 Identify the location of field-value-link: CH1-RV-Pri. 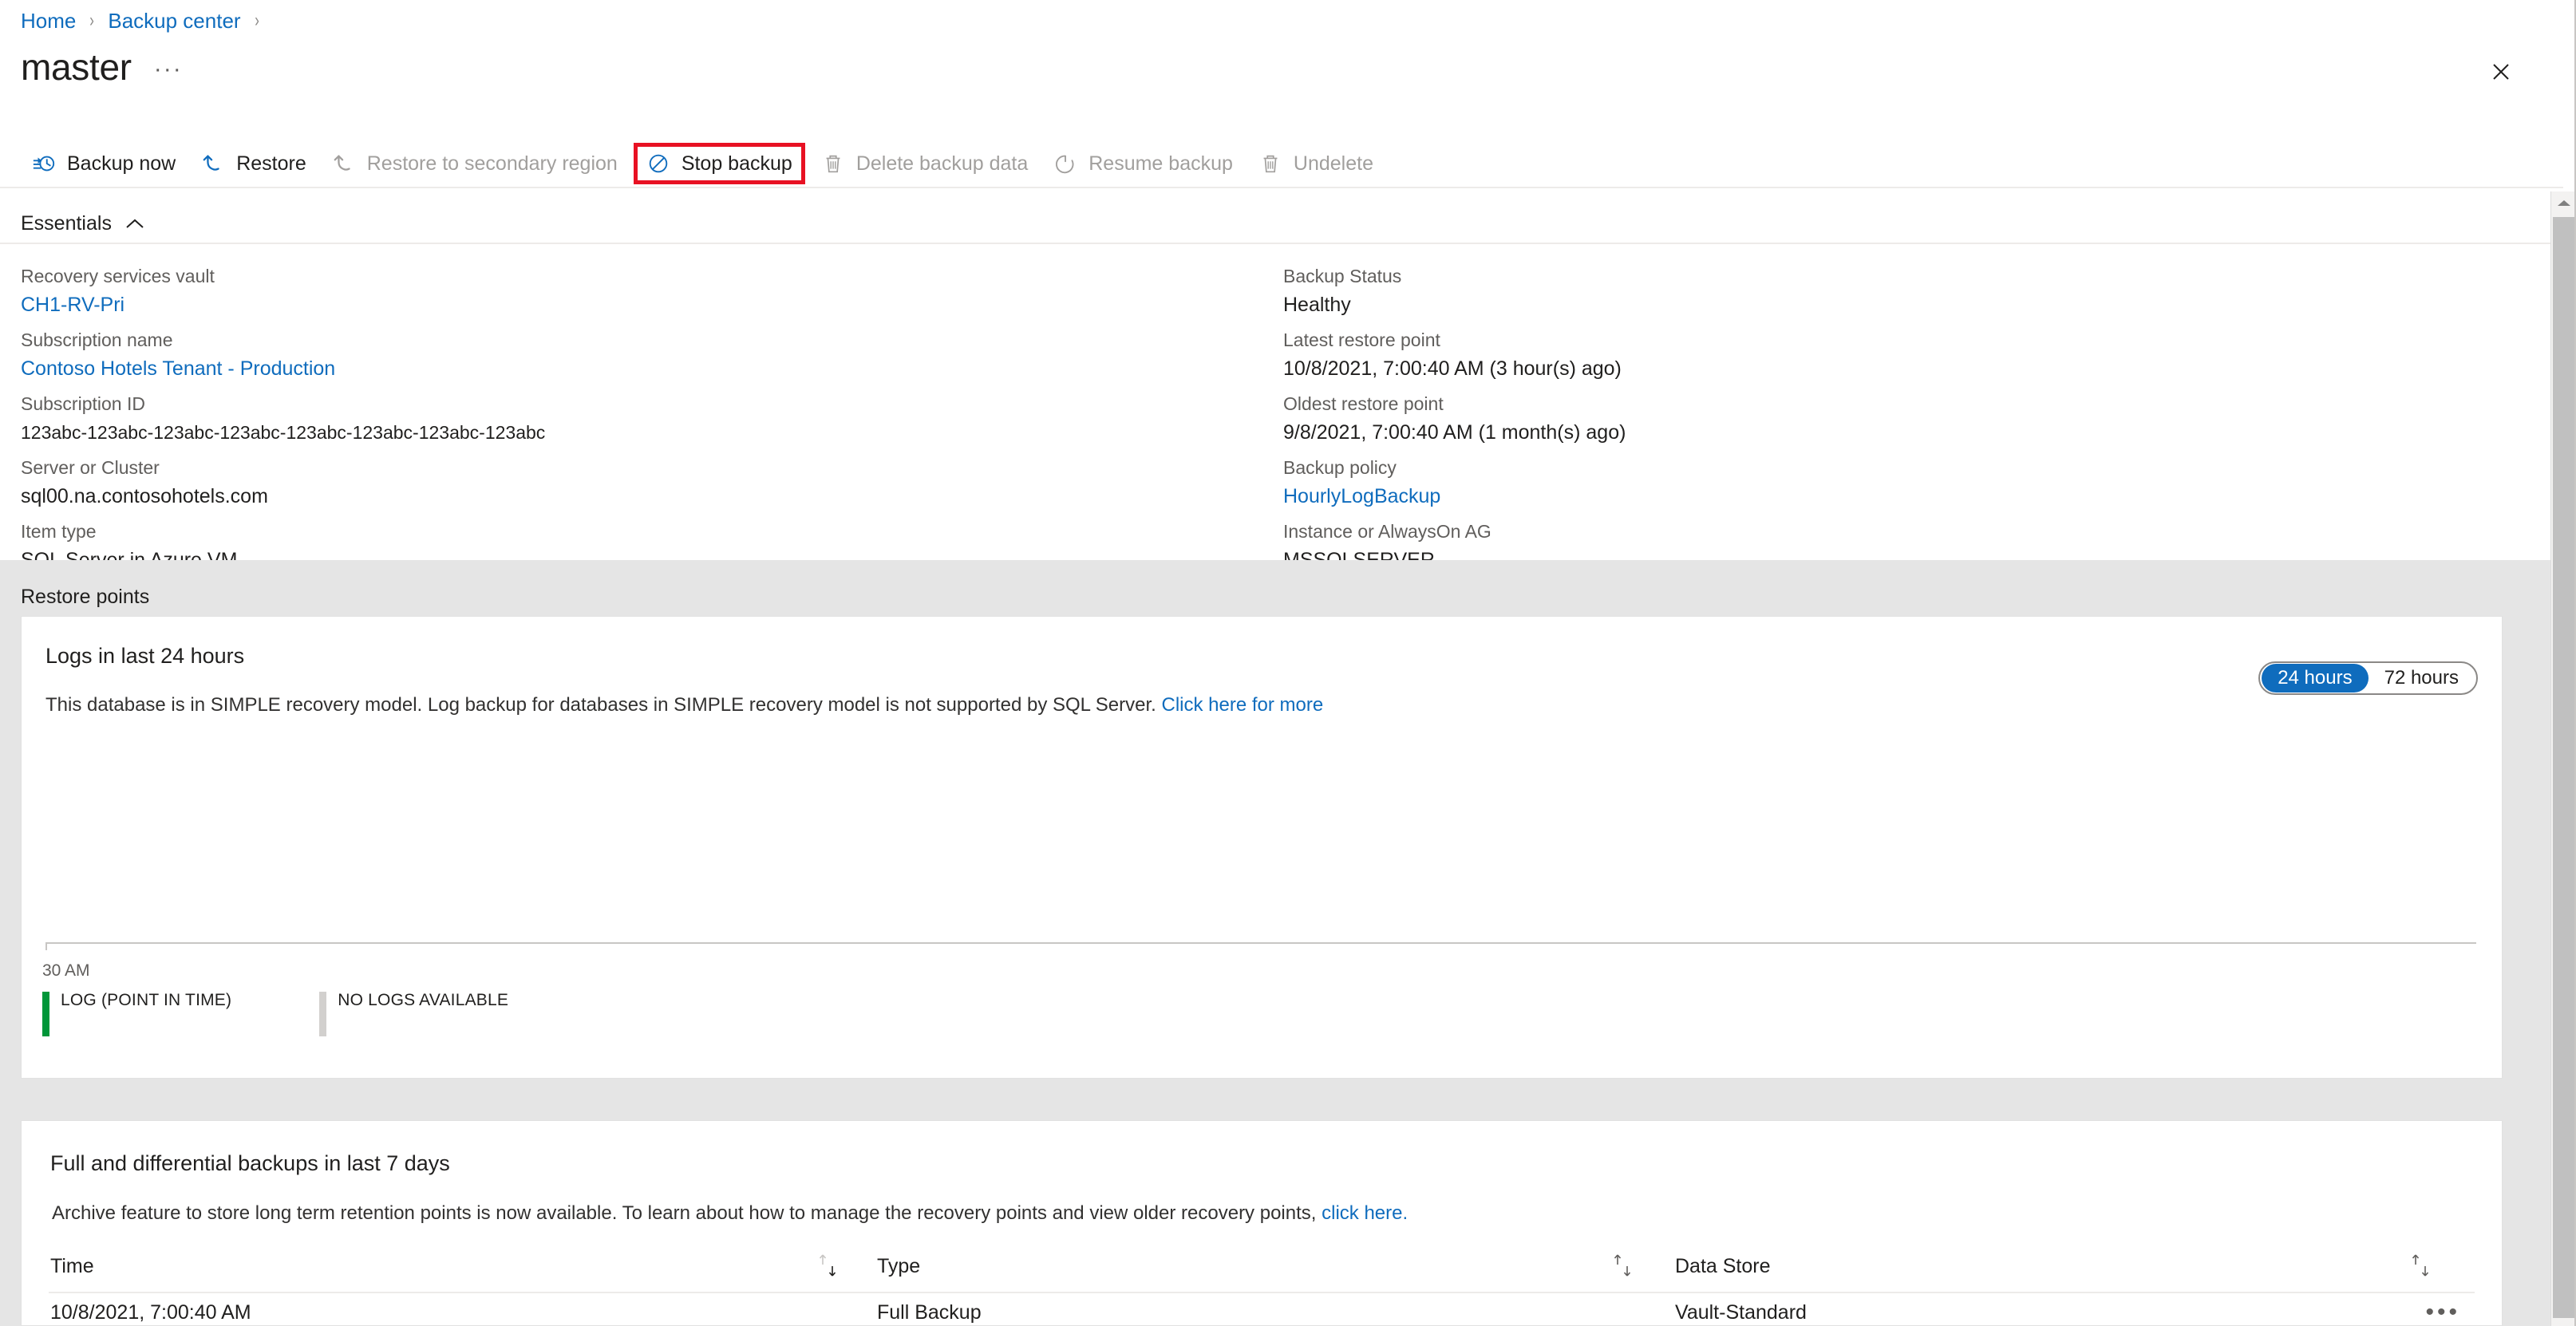
(283, 304).